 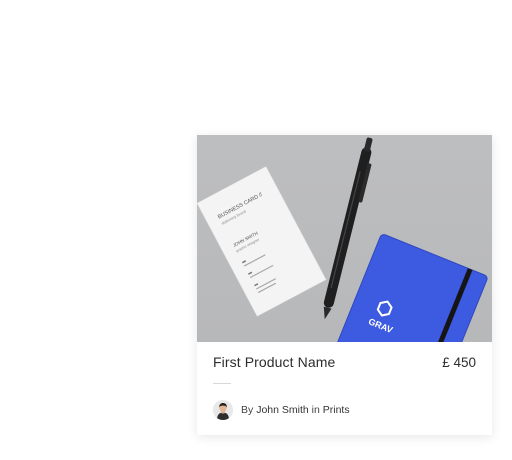 I want to click on author-row: By John Smith in Prints, so click(x=344, y=410).